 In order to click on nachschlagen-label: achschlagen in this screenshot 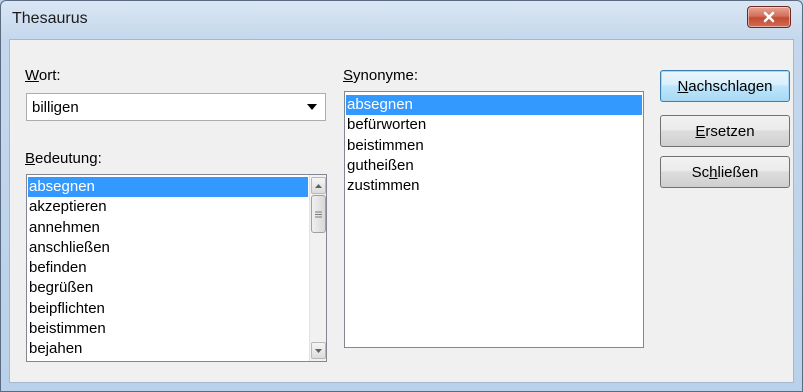, I will do `click(730, 86)`.